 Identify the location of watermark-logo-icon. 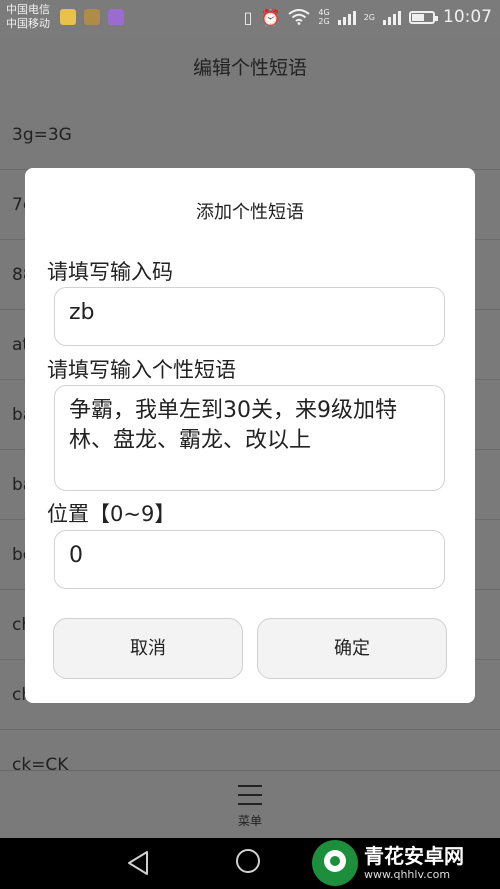
(335, 863).